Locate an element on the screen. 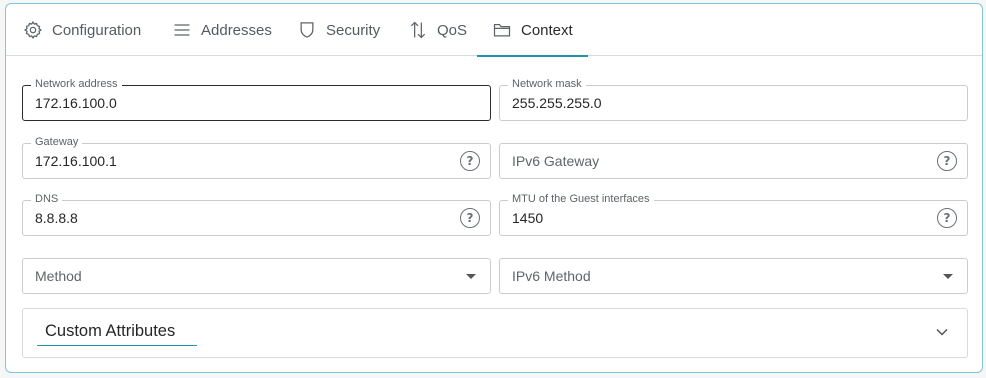  tab-label: Context is located at coordinates (547, 30).